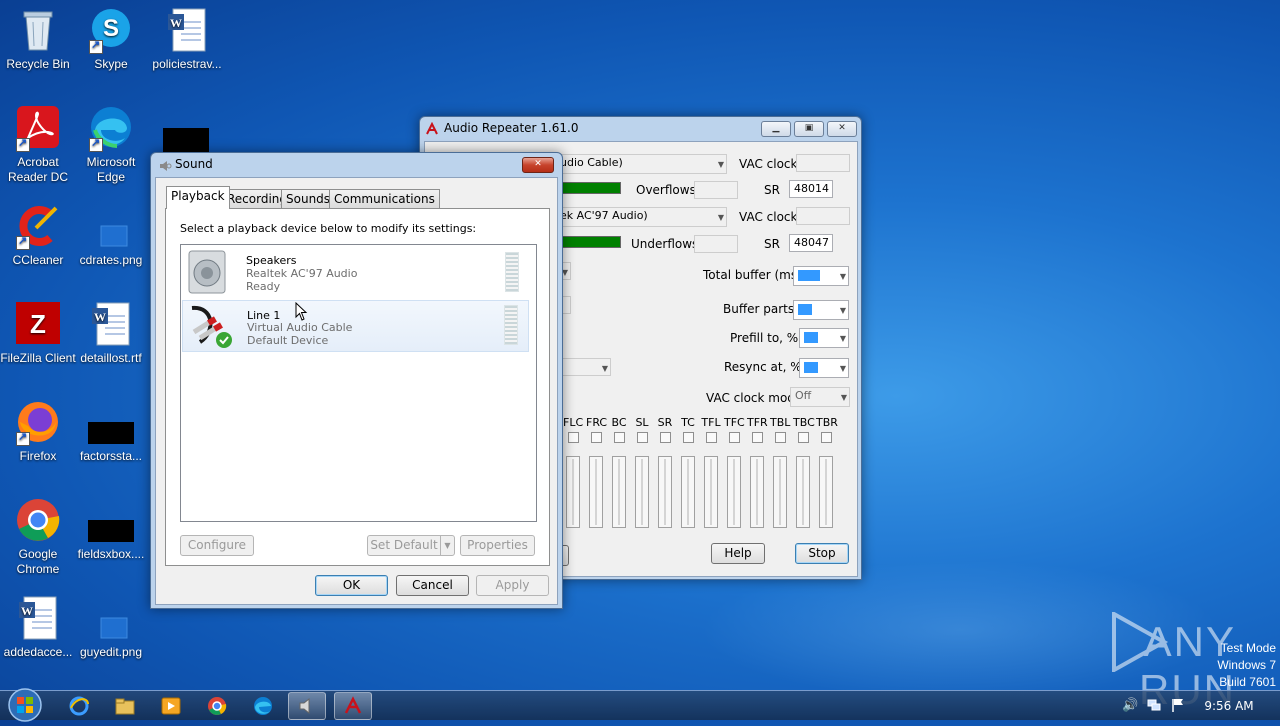 Image resolution: width=1280 pixels, height=726 pixels. What do you see at coordinates (198, 197) in the screenshot?
I see `tab-playback: Playback` at bounding box center [198, 197].